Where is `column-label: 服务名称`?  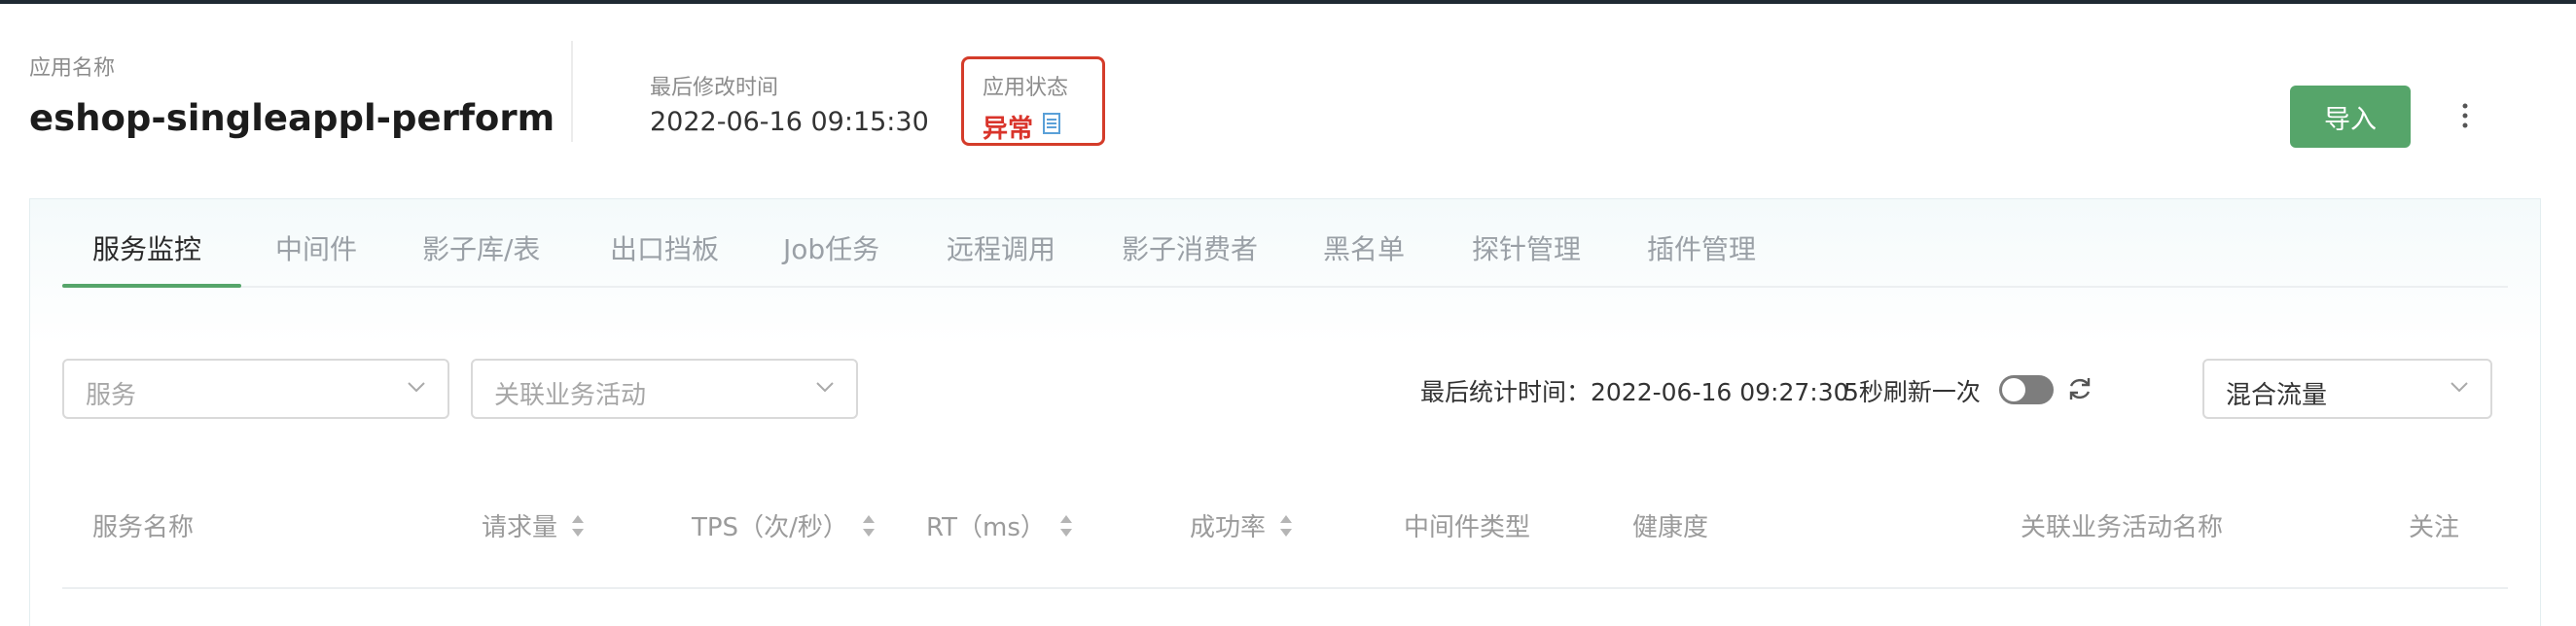
column-label: 服务名称 is located at coordinates (143, 527).